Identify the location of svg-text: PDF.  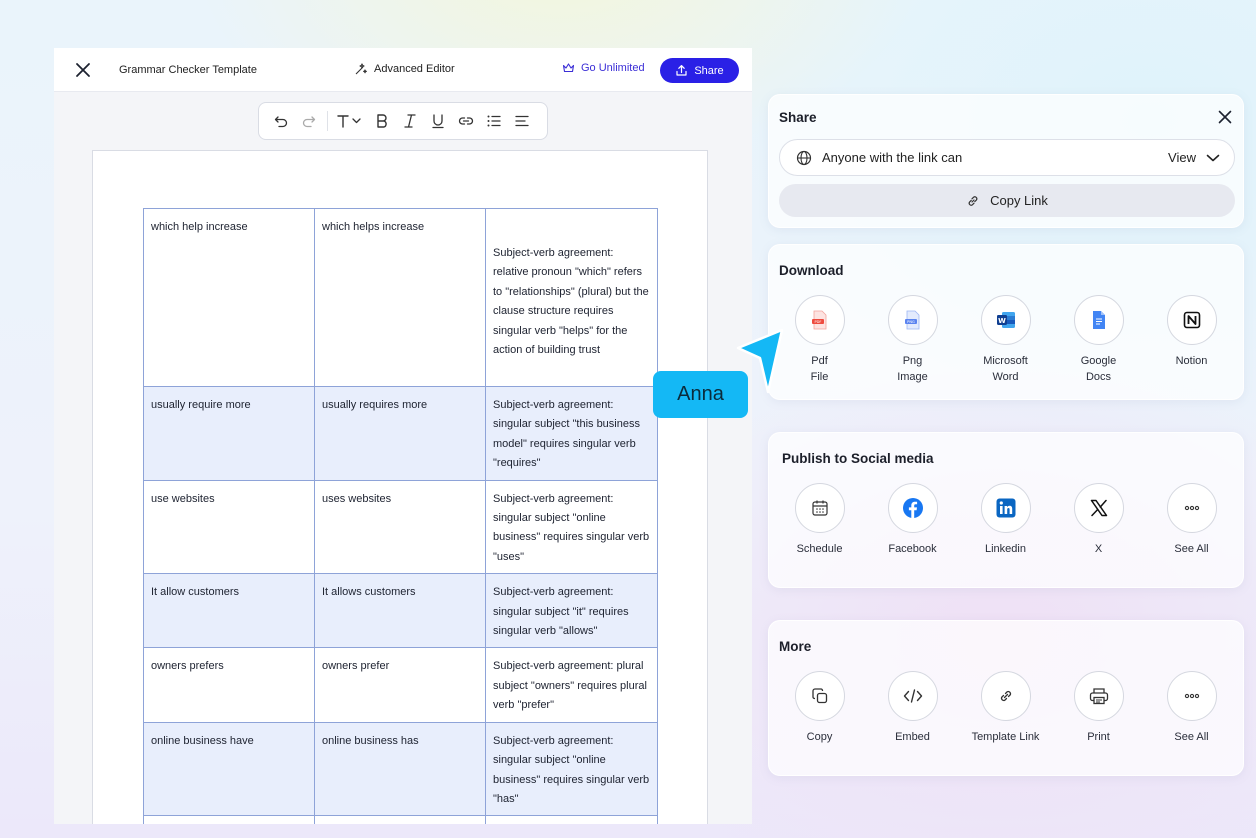
(817, 322).